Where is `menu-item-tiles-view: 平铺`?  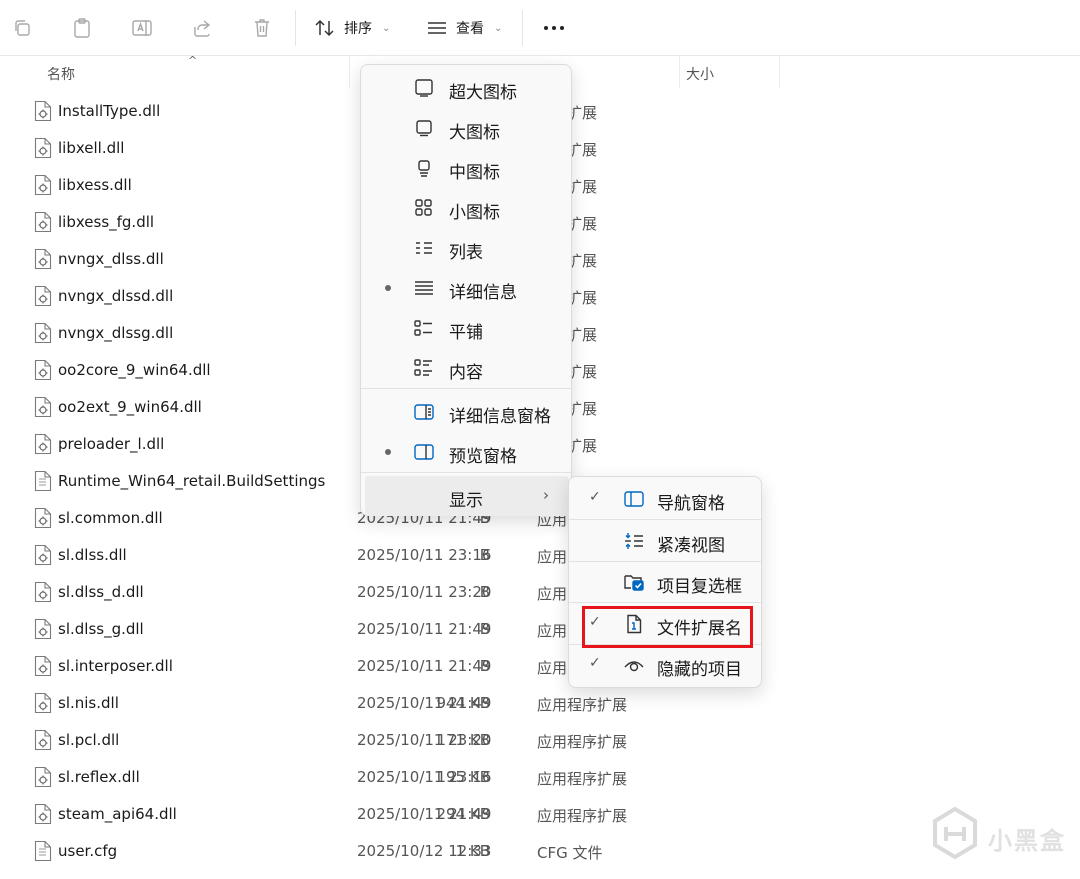 menu-item-tiles-view: 平铺 is located at coordinates (467, 328).